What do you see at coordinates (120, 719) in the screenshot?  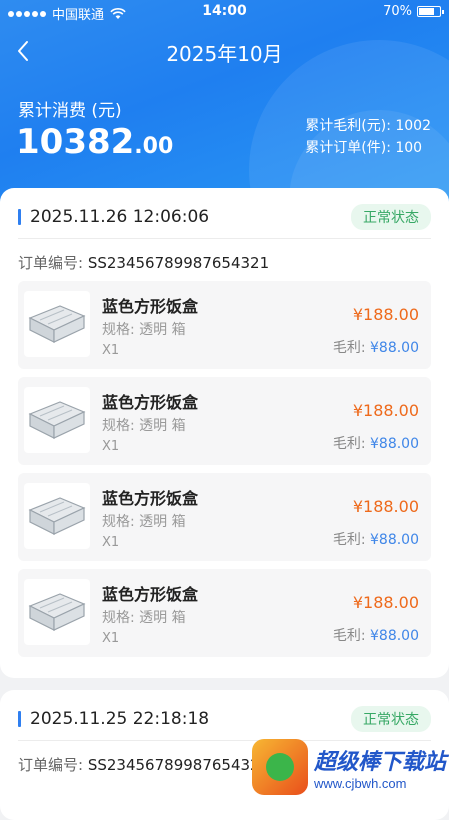 I see `order-datetime: 2025.11.25 22:18:18` at bounding box center [120, 719].